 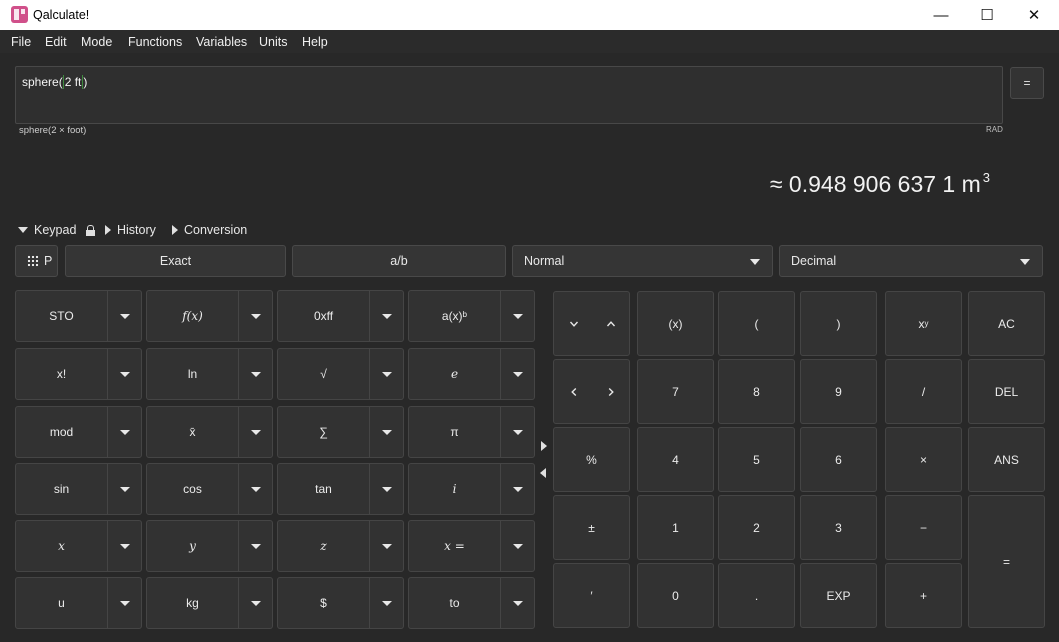 What do you see at coordinates (323, 316) in the screenshot?
I see `key-base-hex-label: 0xff` at bounding box center [323, 316].